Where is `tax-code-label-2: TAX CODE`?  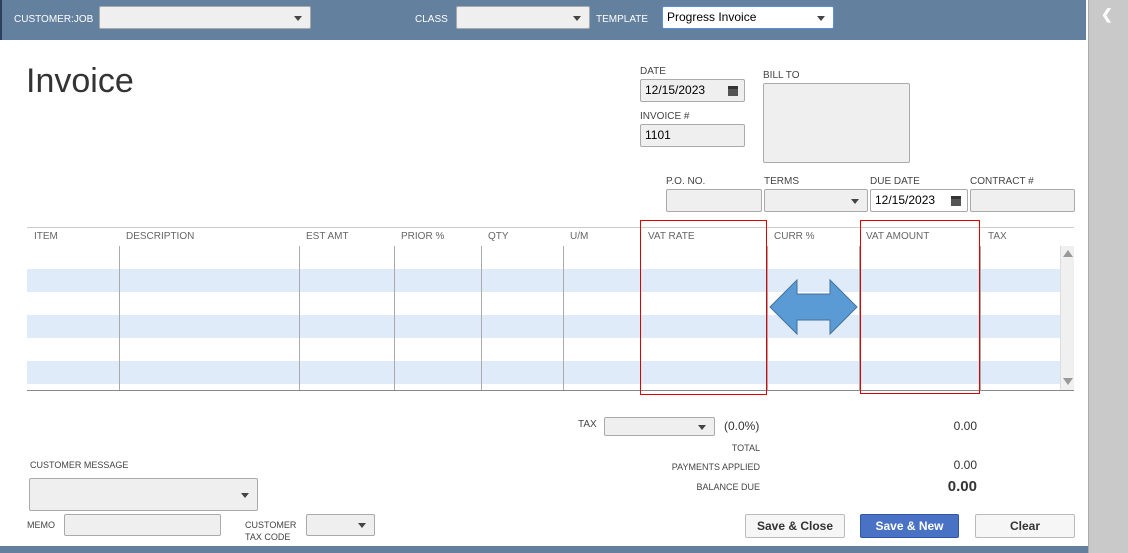 tax-code-label-2: TAX CODE is located at coordinates (268, 537).